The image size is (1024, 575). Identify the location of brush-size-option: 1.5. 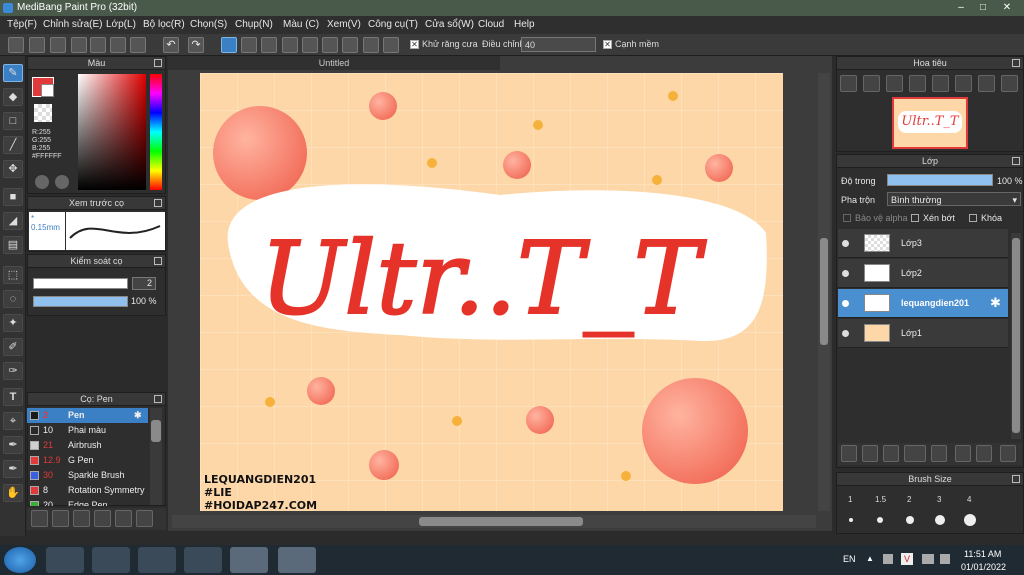
(880, 499).